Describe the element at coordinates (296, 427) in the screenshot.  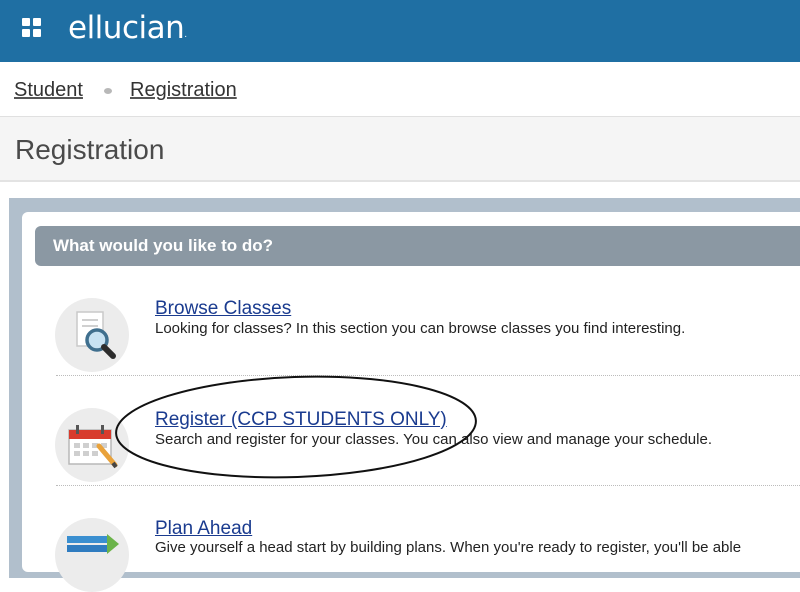
I see `annotation-ellipse` at that location.